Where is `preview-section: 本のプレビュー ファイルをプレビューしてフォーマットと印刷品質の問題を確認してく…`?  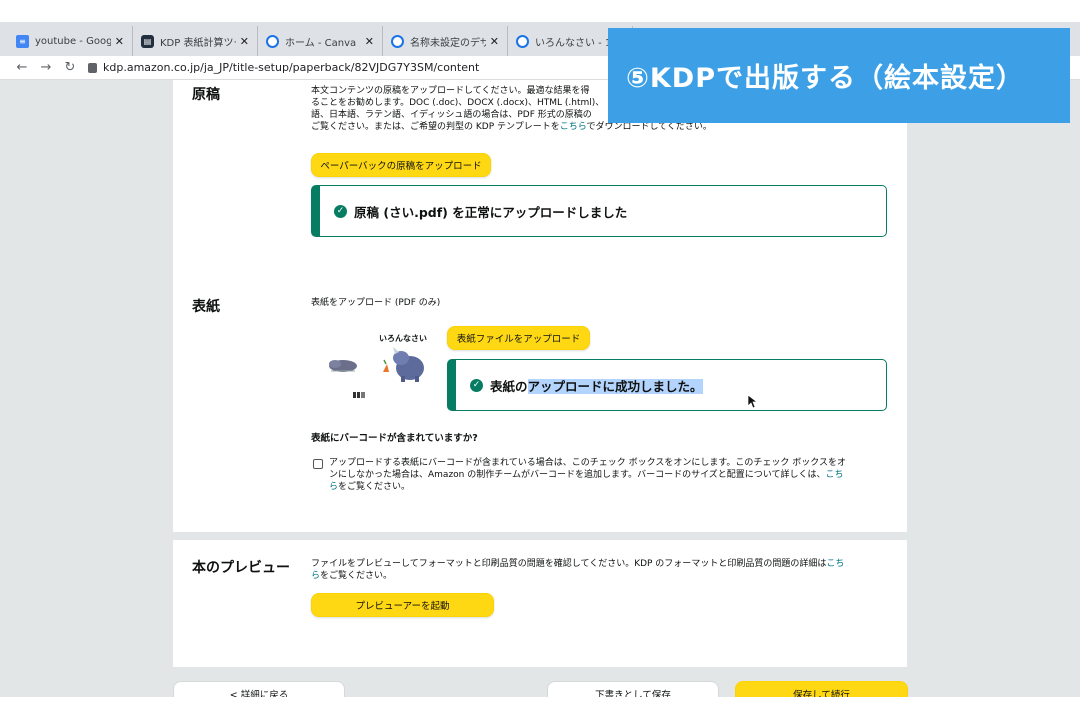 preview-section: 本のプレビュー ファイルをプレビューしてフォーマットと印刷品質の問題を確認してく… is located at coordinates (540, 603).